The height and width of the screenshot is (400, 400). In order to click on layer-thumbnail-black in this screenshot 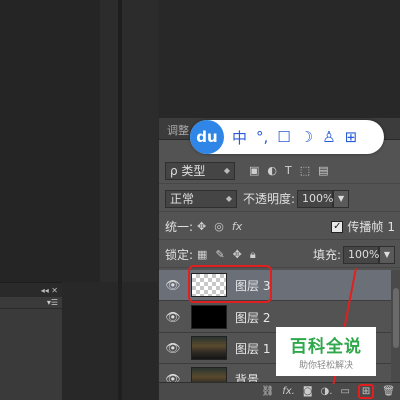, I will do `click(209, 317)`.